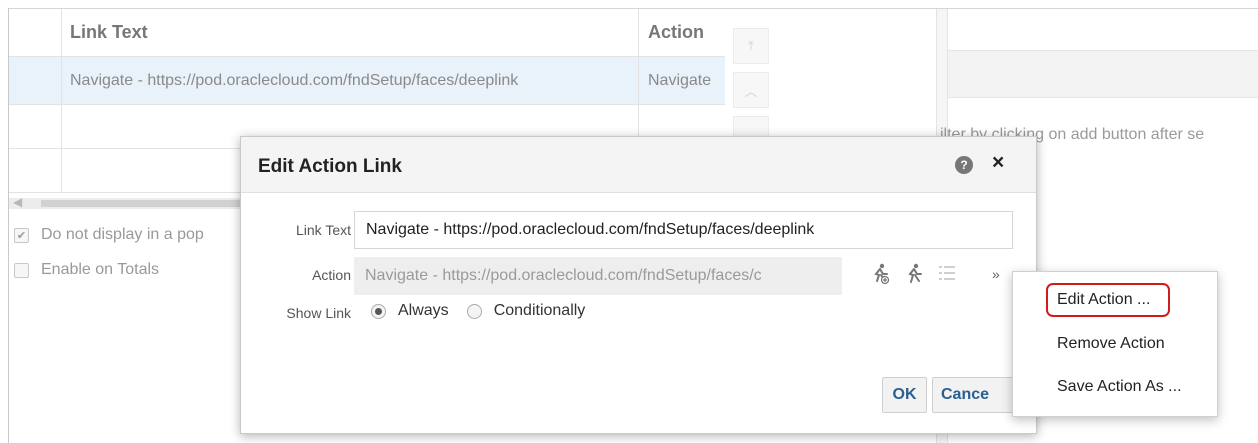  I want to click on column-header-action: Action, so click(686, 32).